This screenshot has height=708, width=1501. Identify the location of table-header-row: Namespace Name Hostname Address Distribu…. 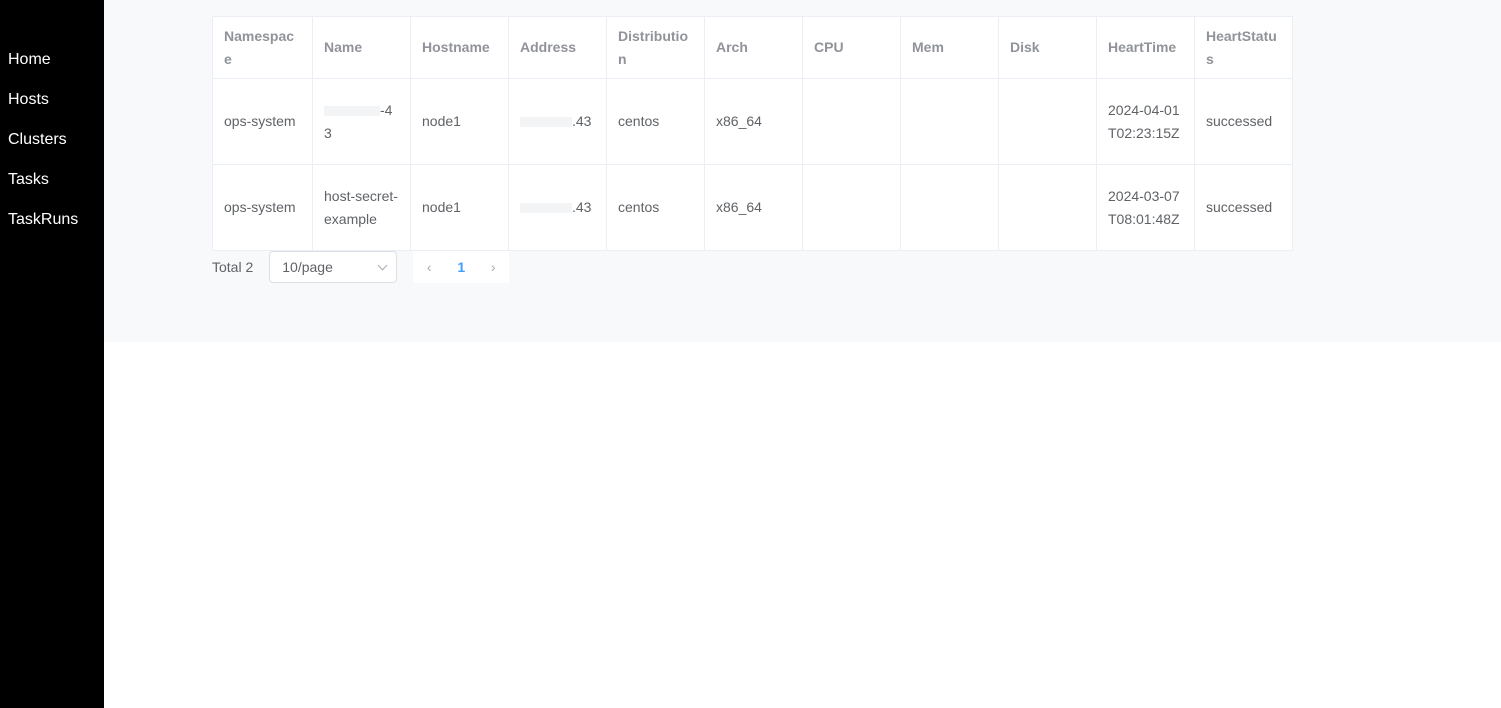
(752, 47).